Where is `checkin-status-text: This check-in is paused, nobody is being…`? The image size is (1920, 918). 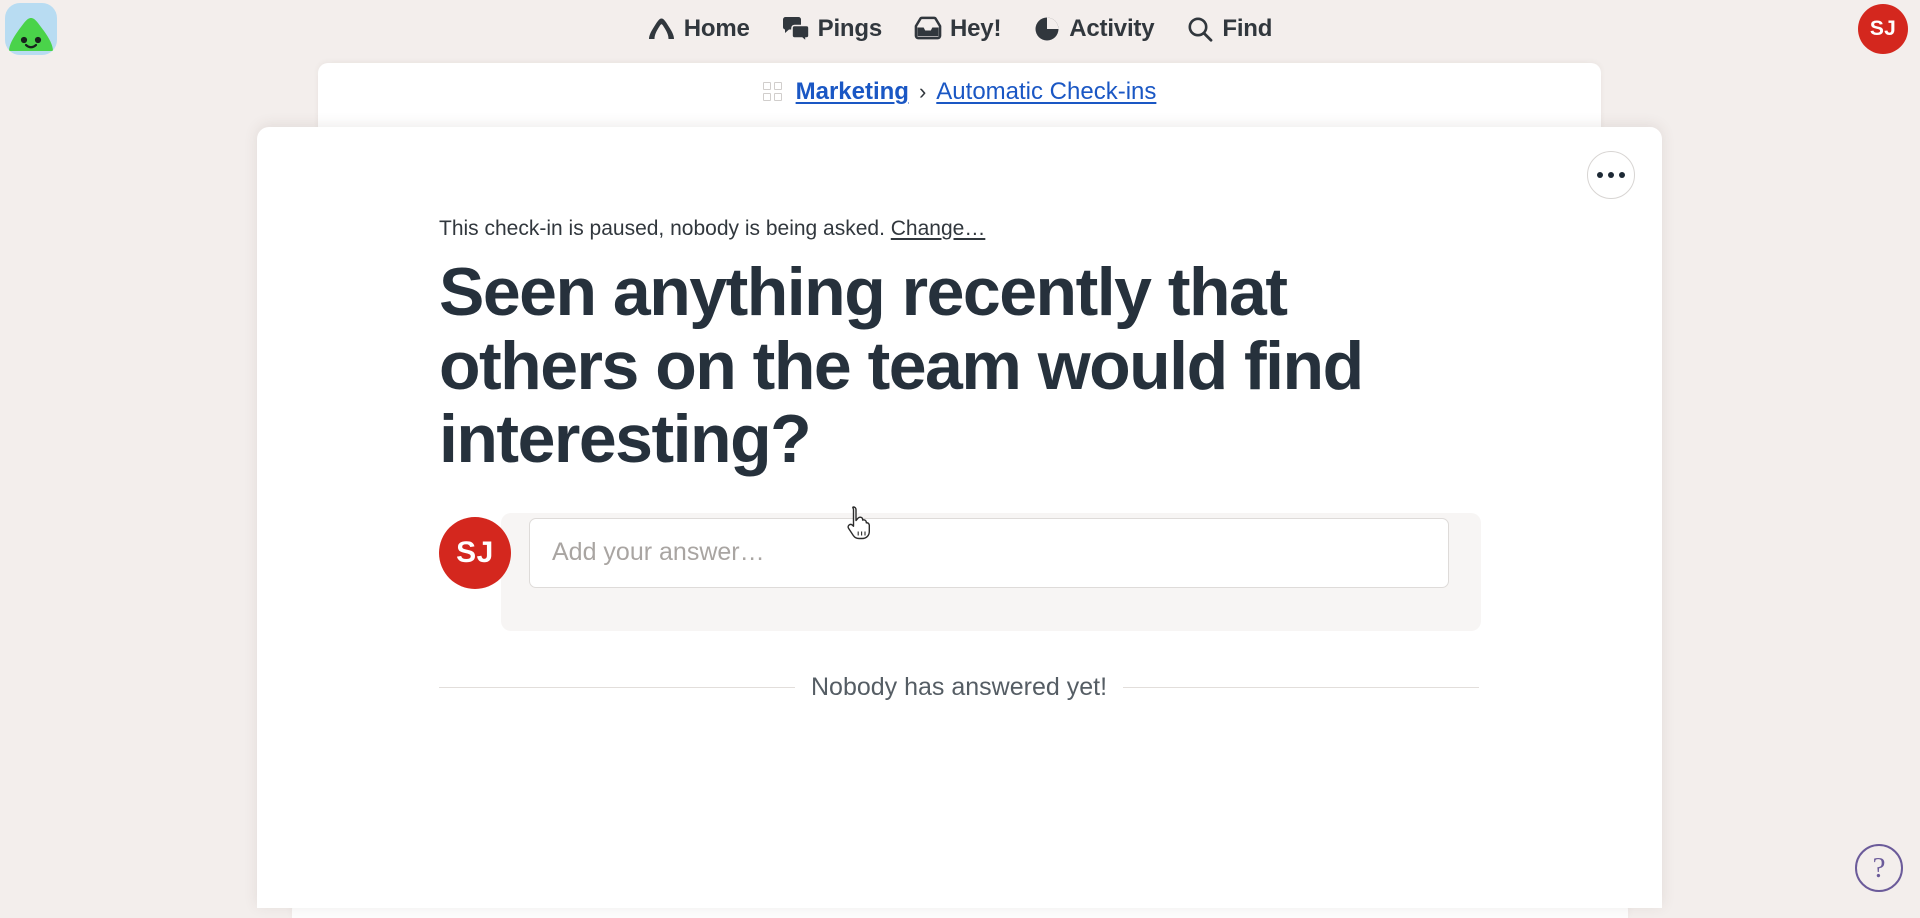
checkin-status-text: This check-in is paused, nobody is being… is located at coordinates (662, 228).